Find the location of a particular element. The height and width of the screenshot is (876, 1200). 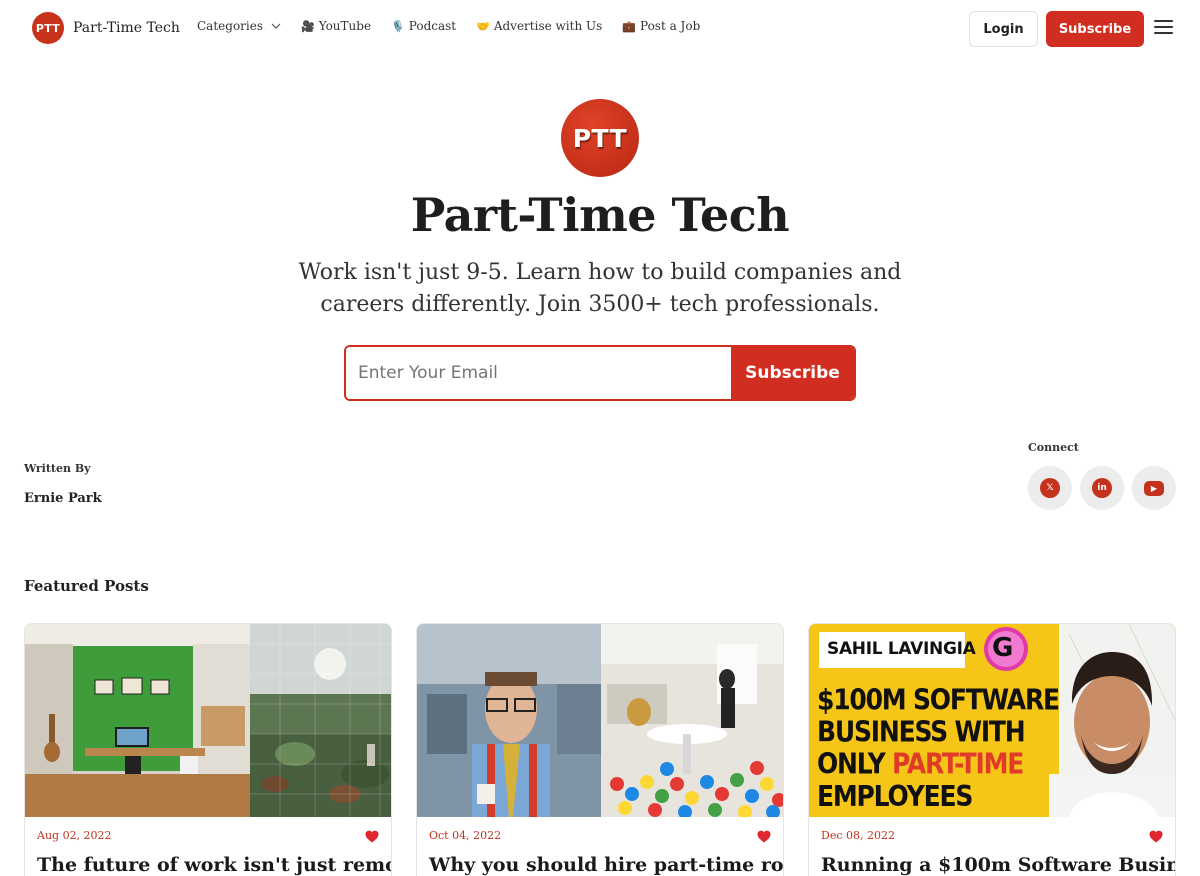

nav-advertise-label: Advertise with Us is located at coordinates (548, 26).